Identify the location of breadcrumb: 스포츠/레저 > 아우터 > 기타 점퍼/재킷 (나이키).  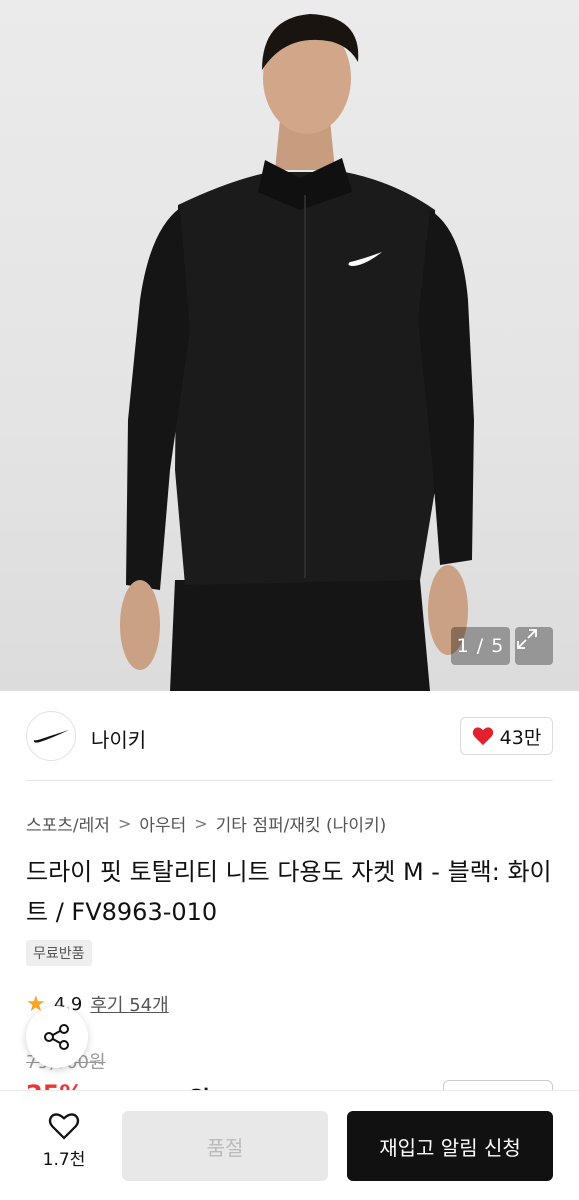
(206, 823).